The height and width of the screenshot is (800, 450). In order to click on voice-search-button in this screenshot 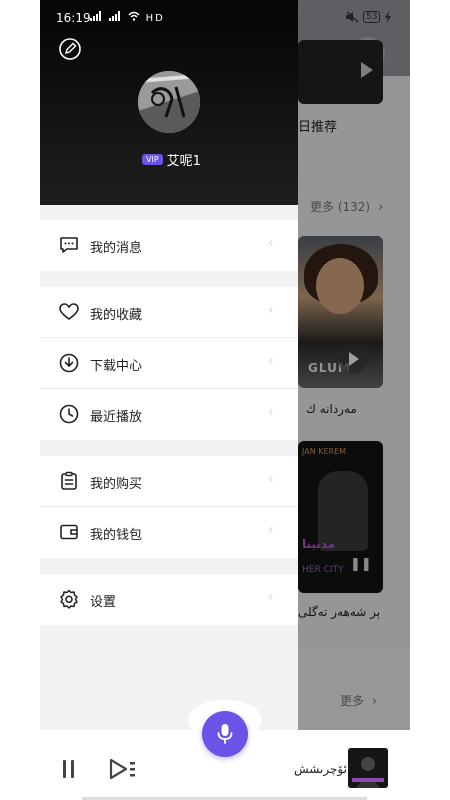, I will do `click(225, 734)`.